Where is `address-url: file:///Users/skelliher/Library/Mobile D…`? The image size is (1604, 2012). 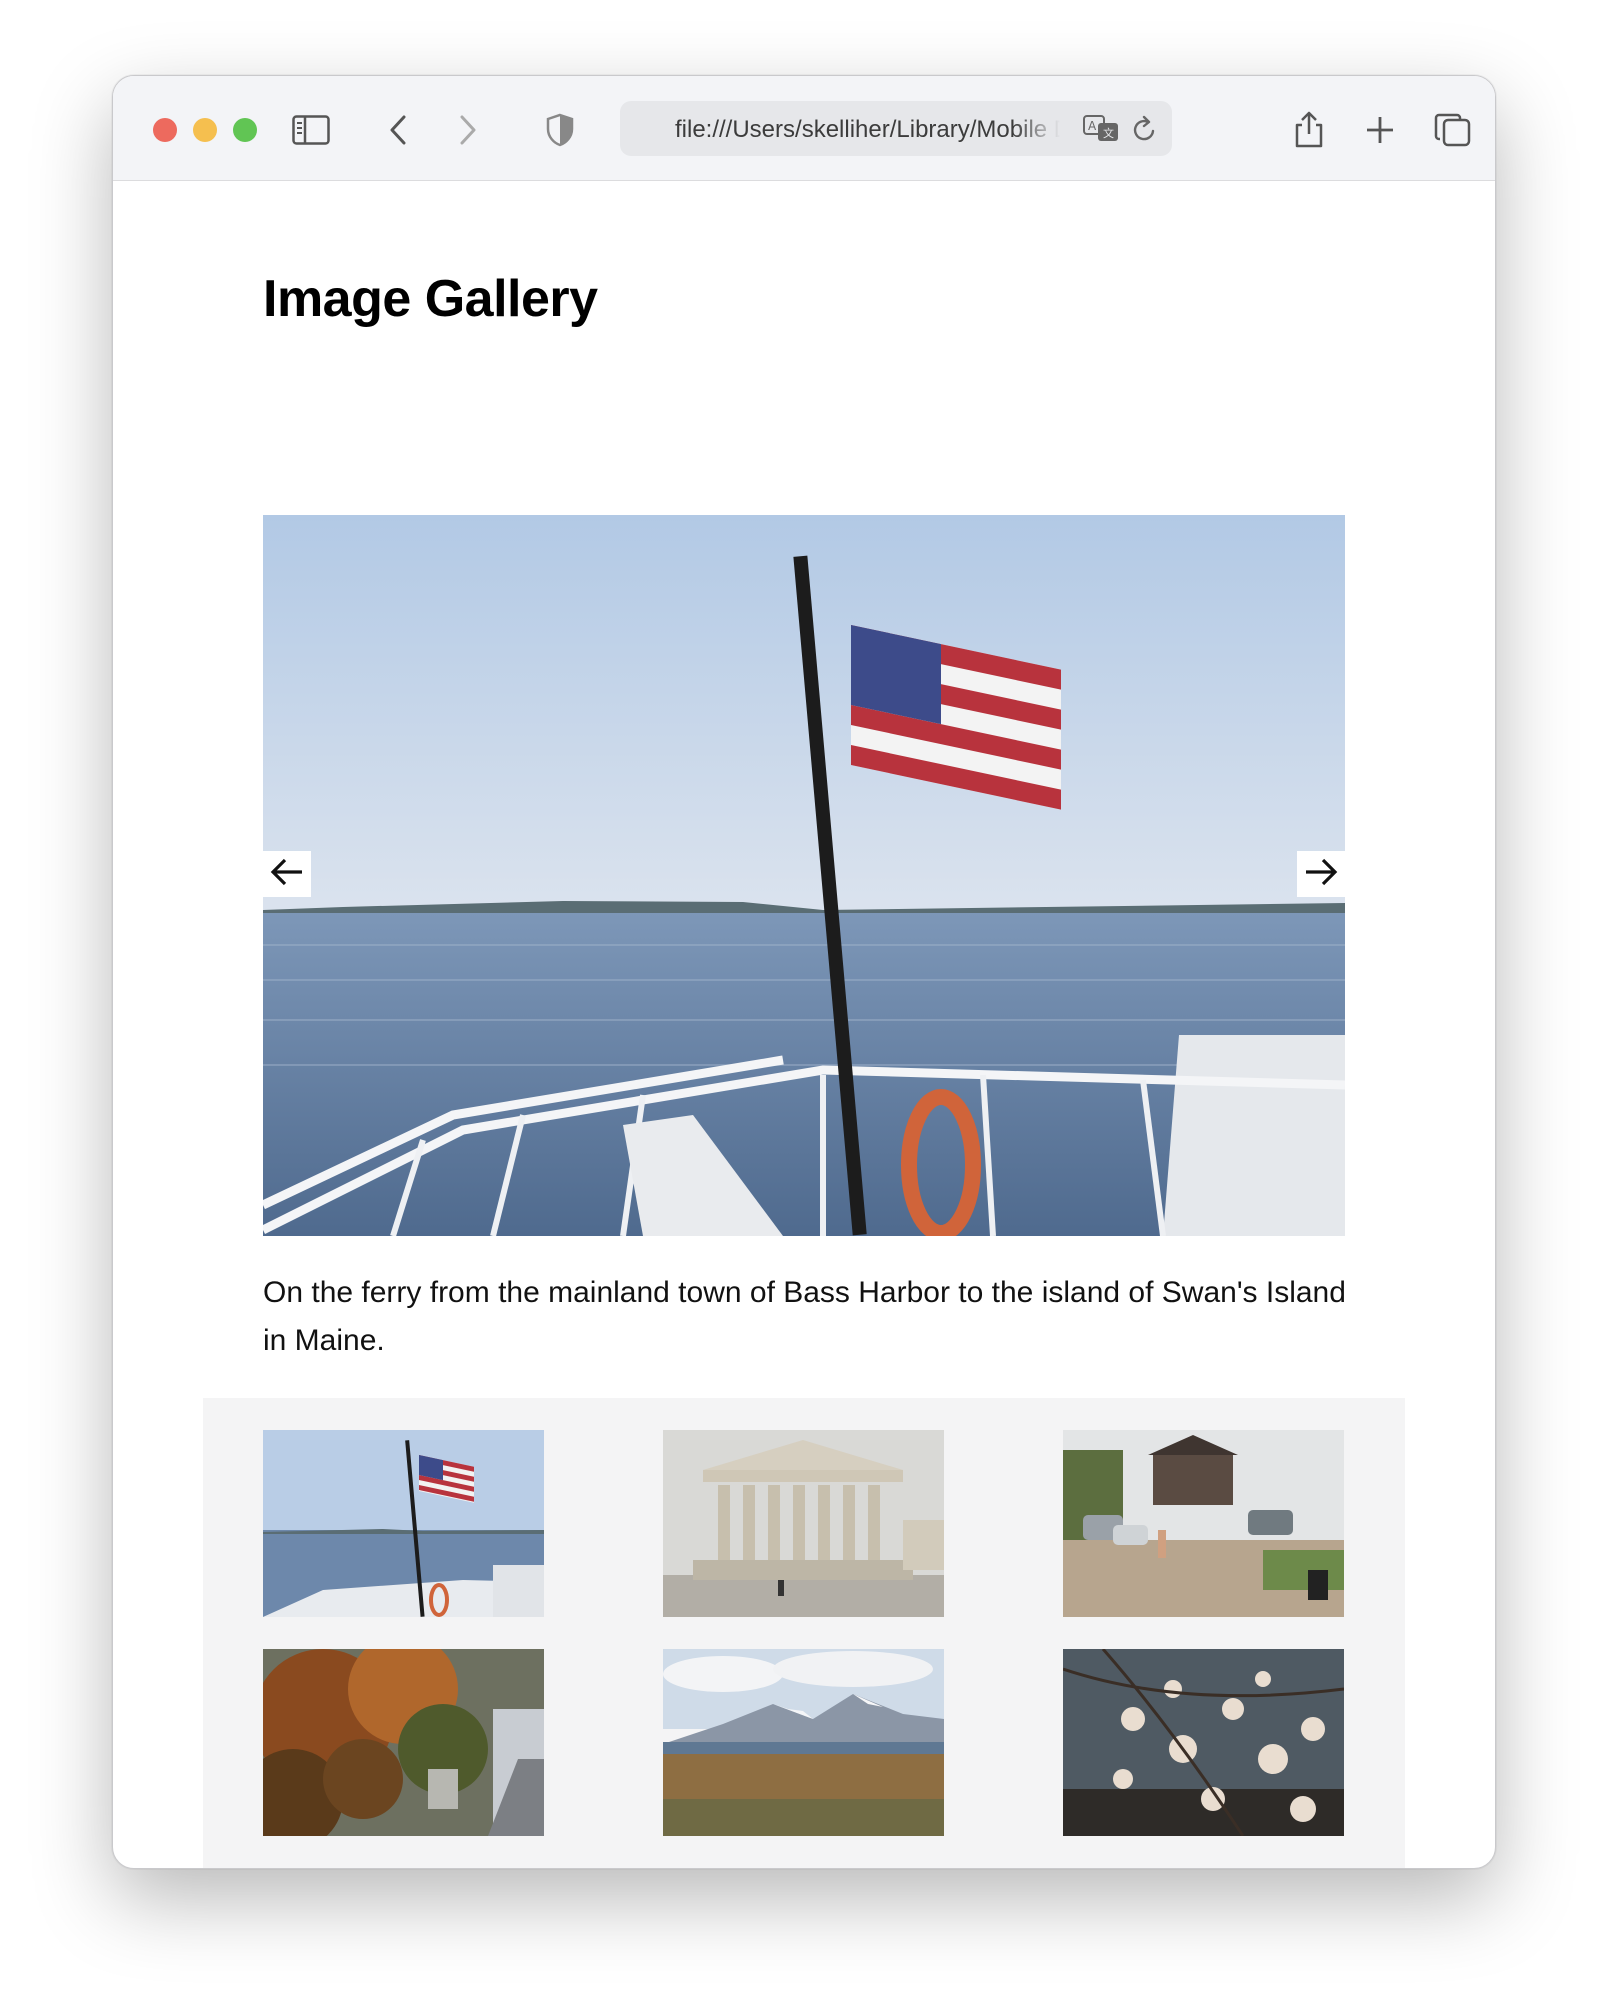
address-url: file:///Users/skelliher/Library/Mobile D… is located at coordinates (867, 130).